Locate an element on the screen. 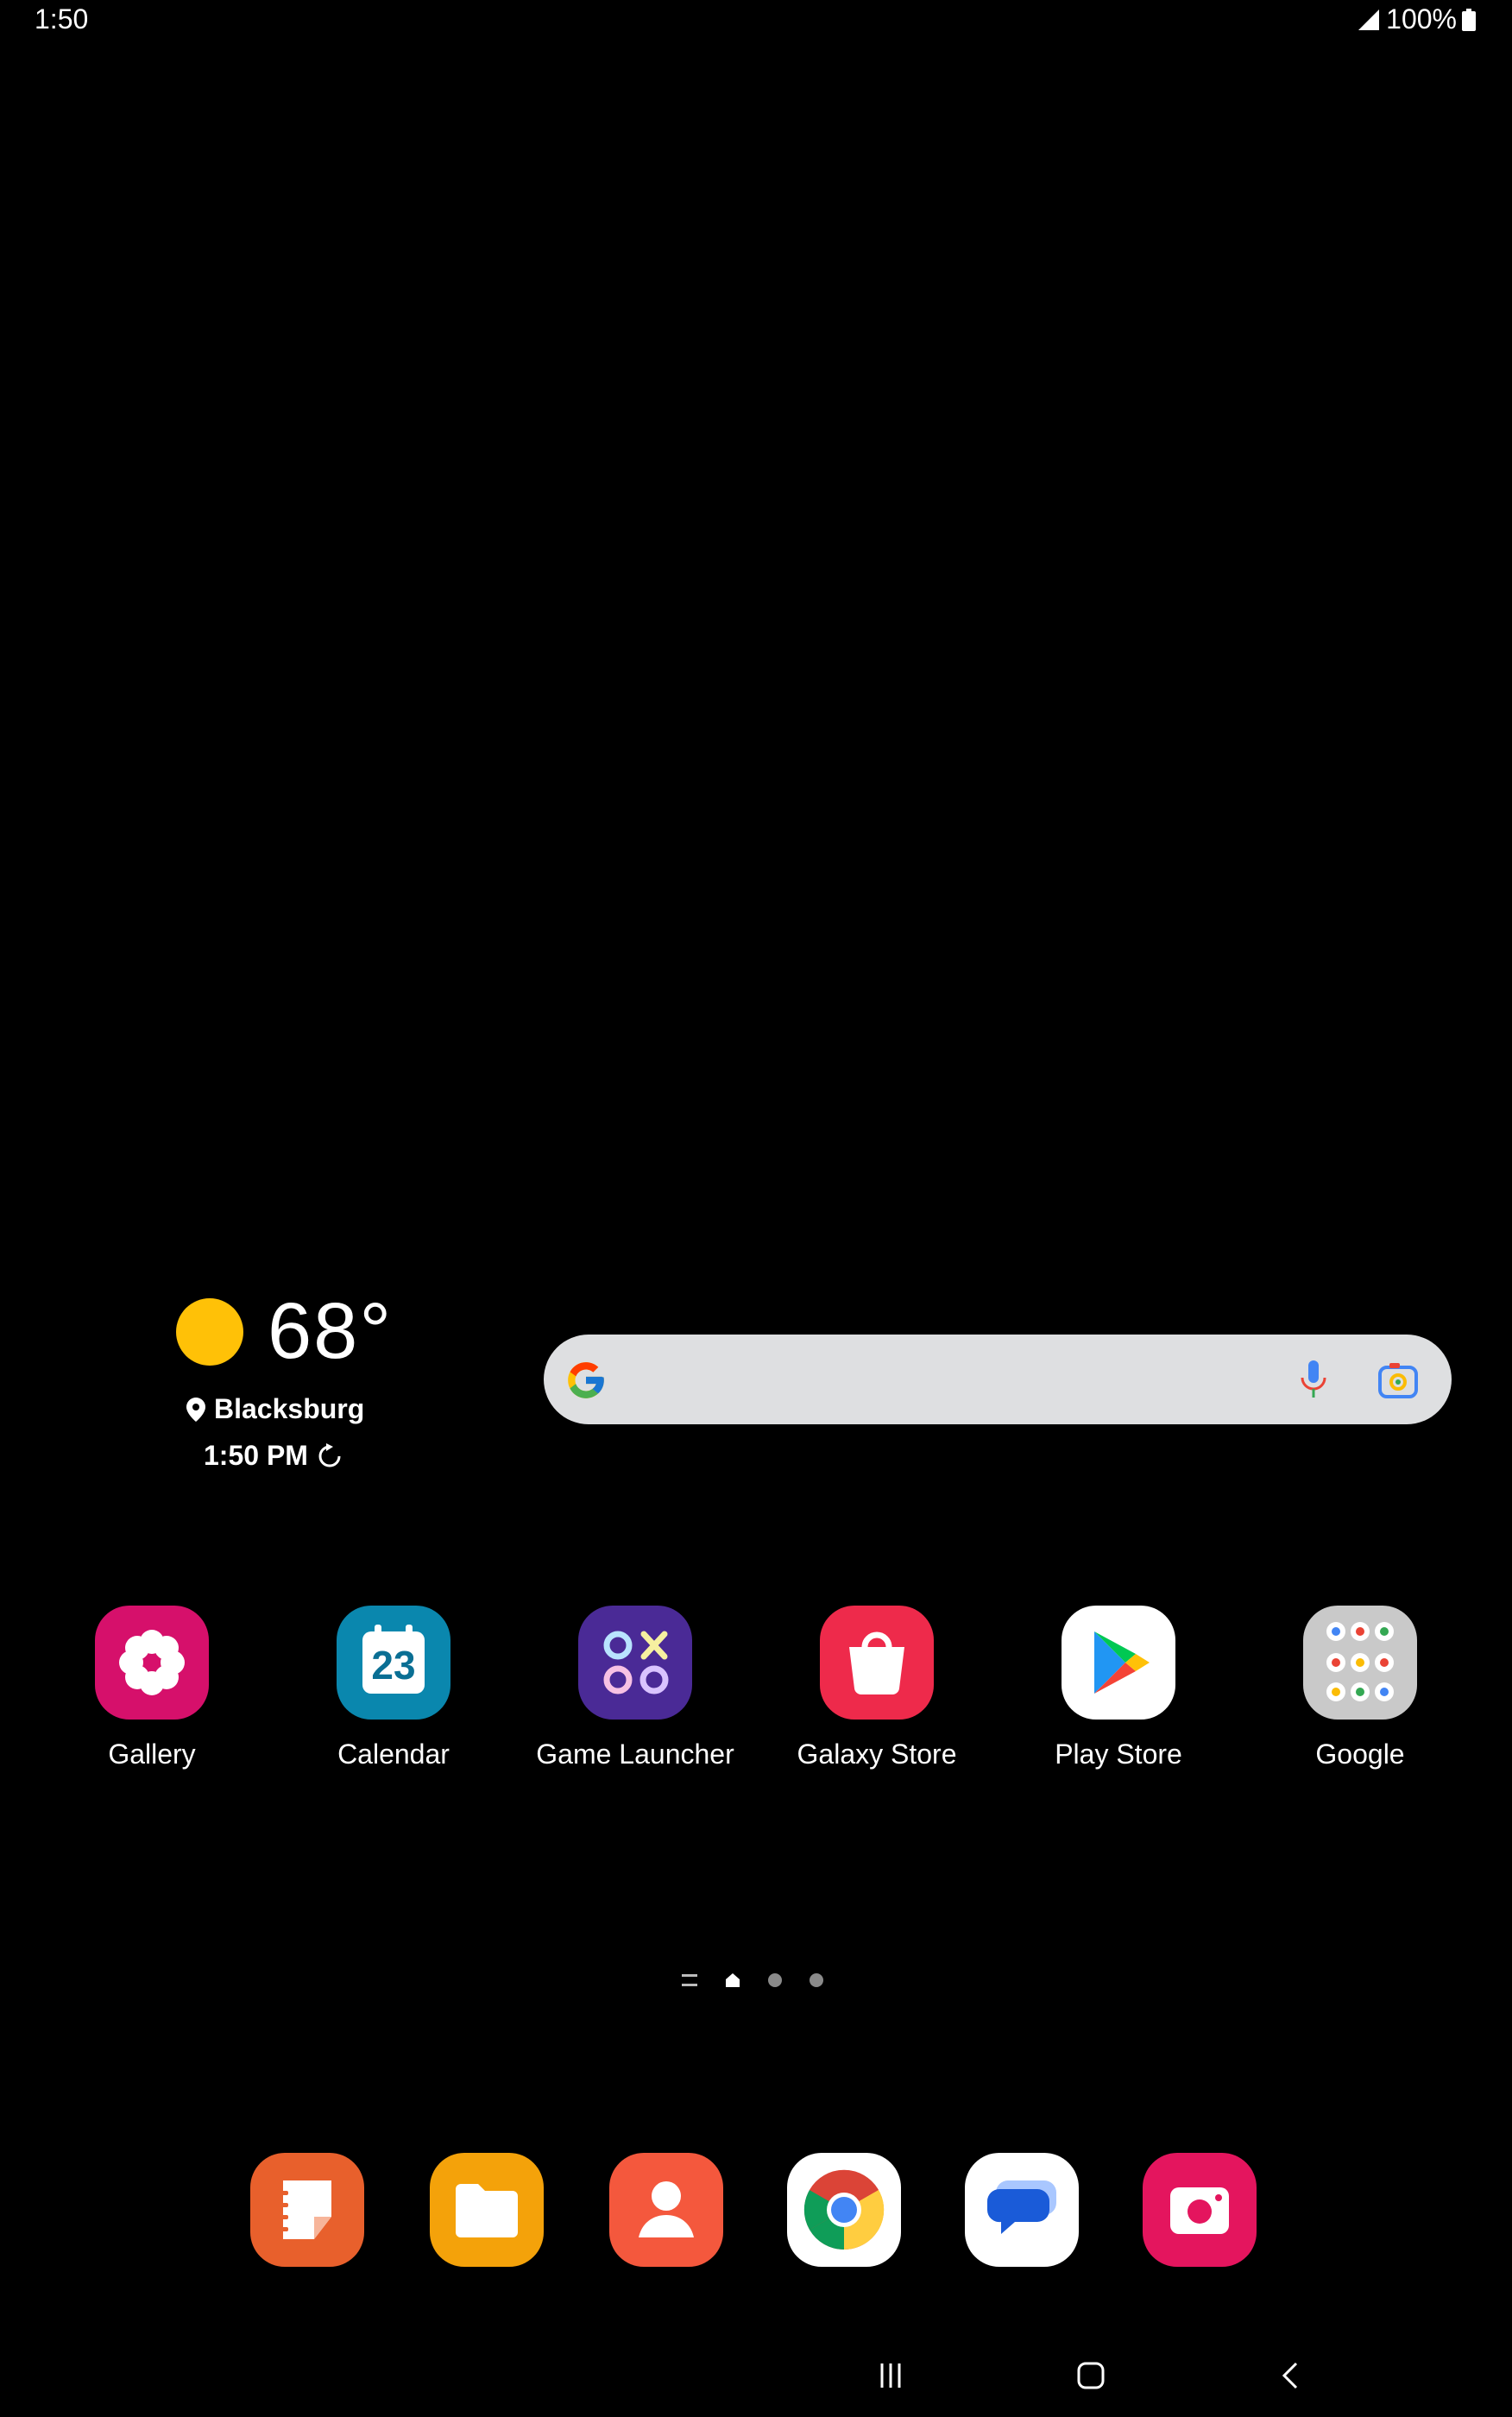 The width and height of the screenshot is (1512, 2417). recent-apps-icon is located at coordinates (891, 2375).